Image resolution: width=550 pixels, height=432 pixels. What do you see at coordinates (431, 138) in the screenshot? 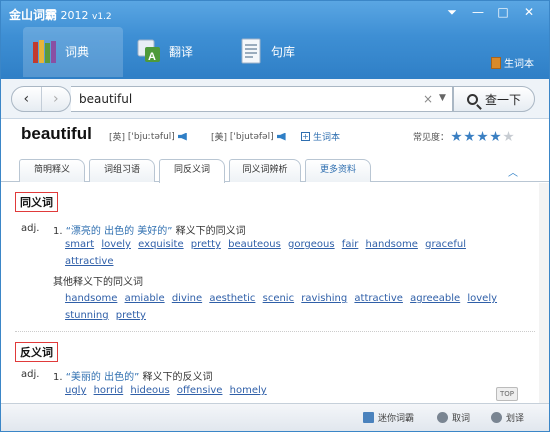
I see `frequency-label: 常见度：` at bounding box center [431, 138].